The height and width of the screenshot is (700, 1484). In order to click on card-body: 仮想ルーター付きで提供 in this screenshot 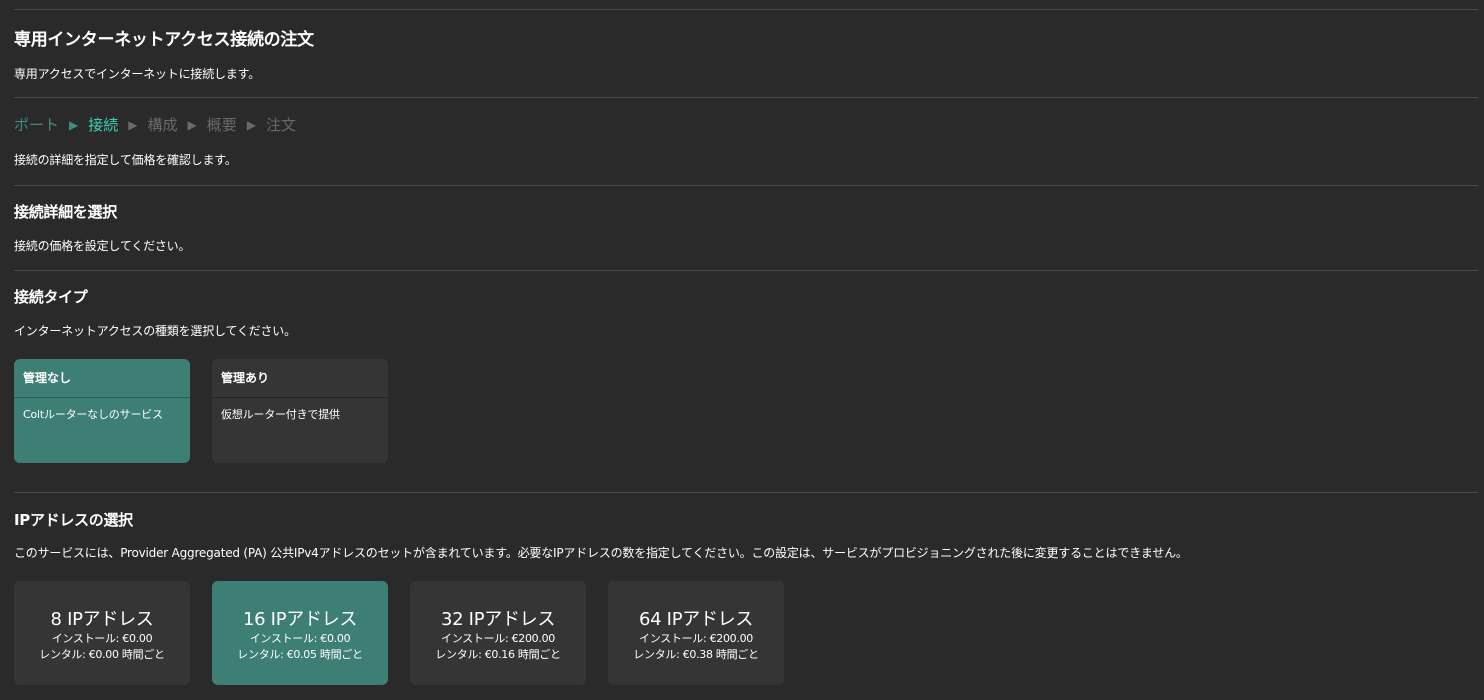, I will do `click(280, 414)`.